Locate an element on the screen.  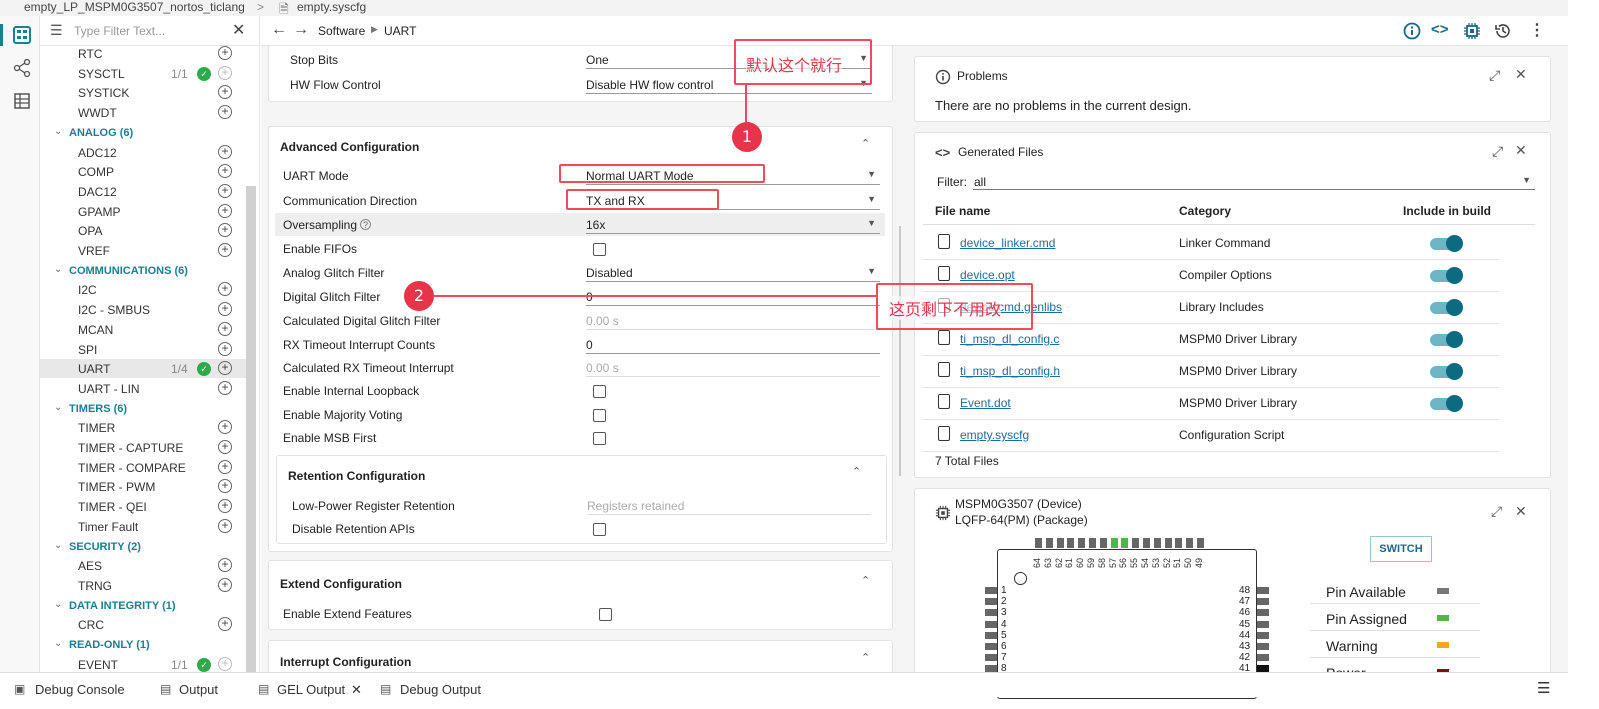
tree-item: SPI + is located at coordinates (143, 349).